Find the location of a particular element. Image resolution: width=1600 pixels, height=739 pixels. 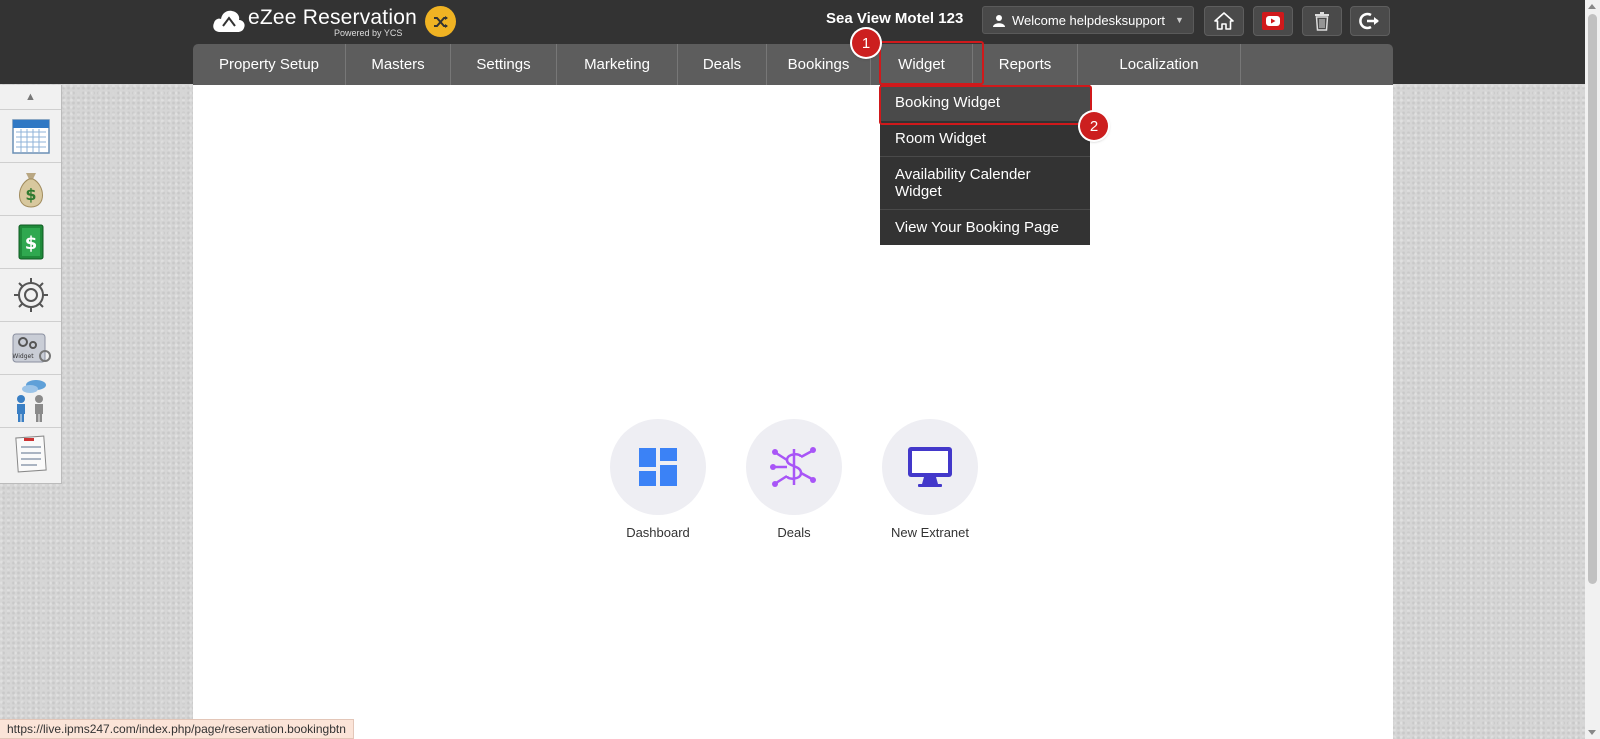

welcome-text: Welcome helpdesksupport is located at coordinates (1088, 20).